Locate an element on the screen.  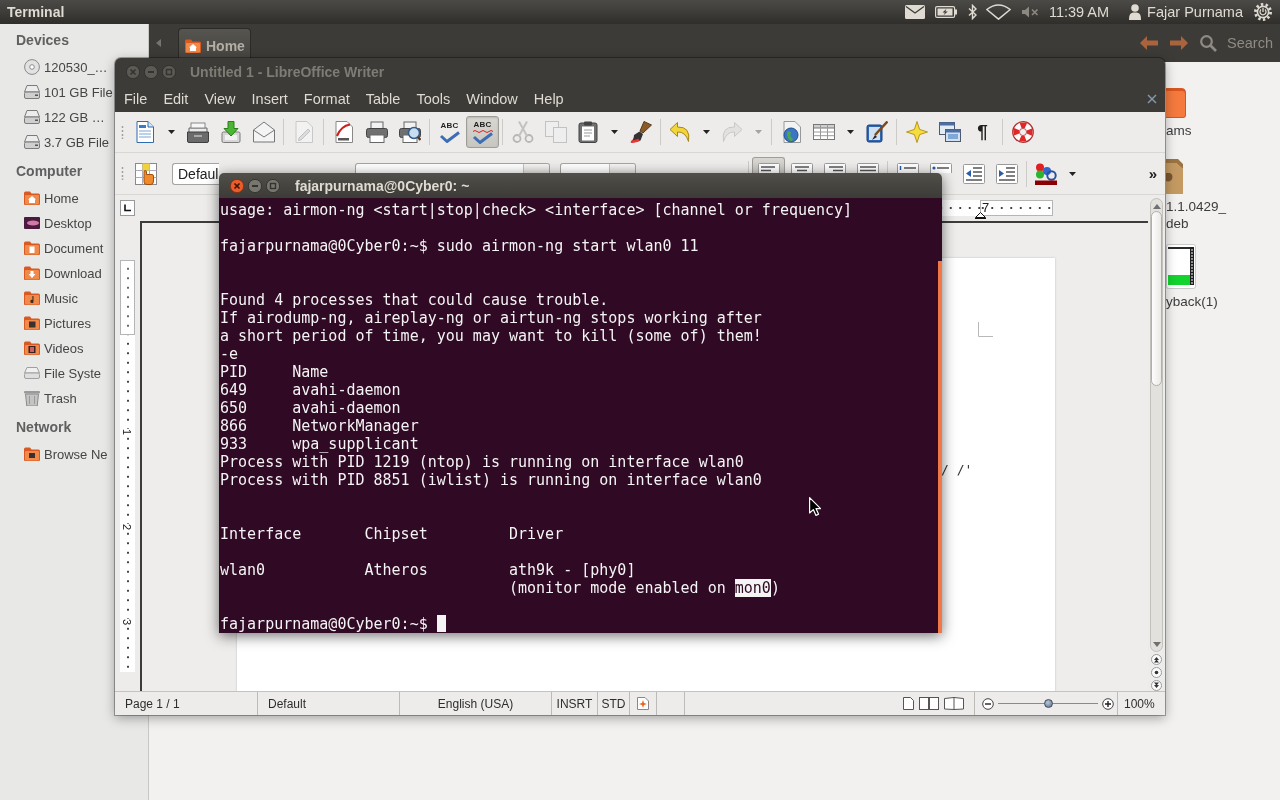
document-icon is located at coordinates (145, 132).